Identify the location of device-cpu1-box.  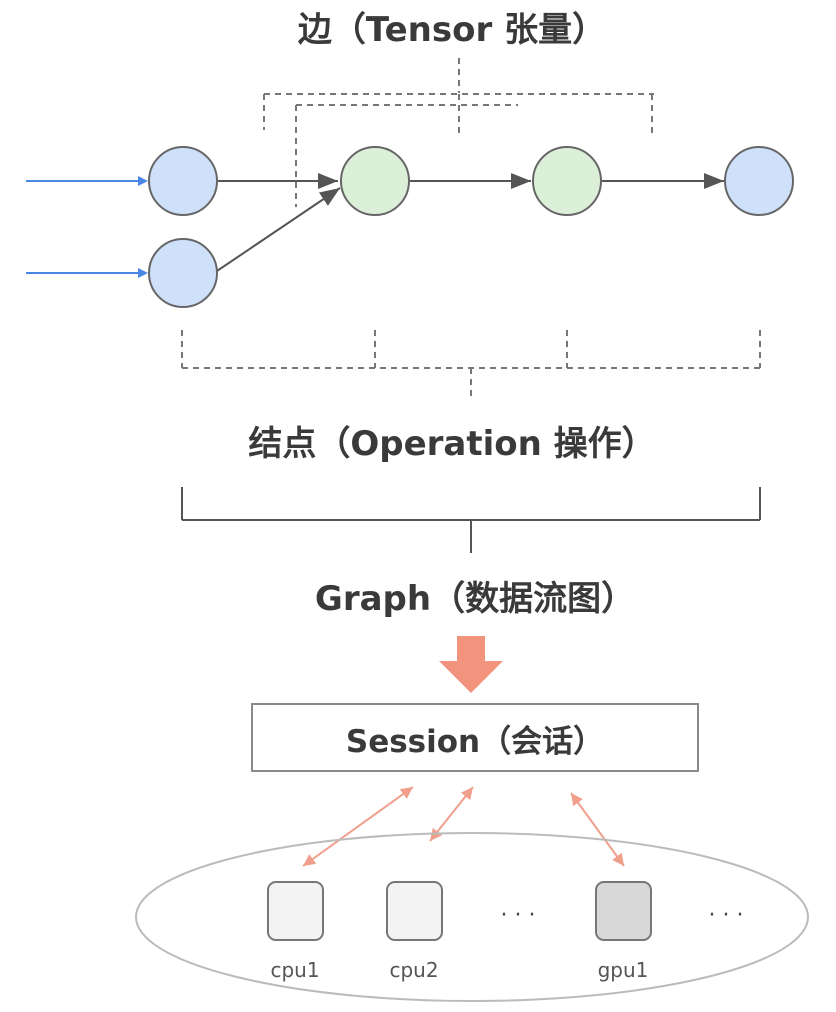
(295, 911).